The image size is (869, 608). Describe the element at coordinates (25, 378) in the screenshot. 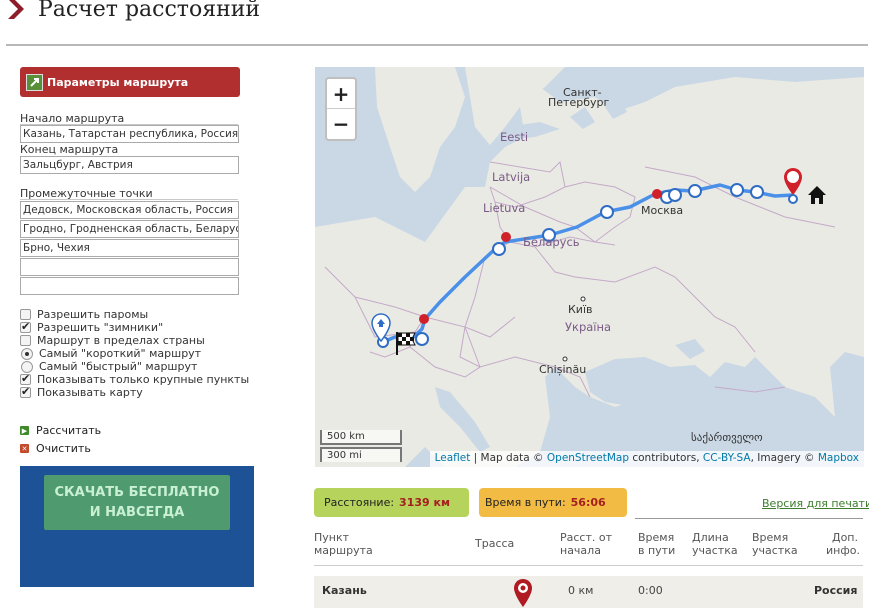

I see `major-points-checkbox` at that location.